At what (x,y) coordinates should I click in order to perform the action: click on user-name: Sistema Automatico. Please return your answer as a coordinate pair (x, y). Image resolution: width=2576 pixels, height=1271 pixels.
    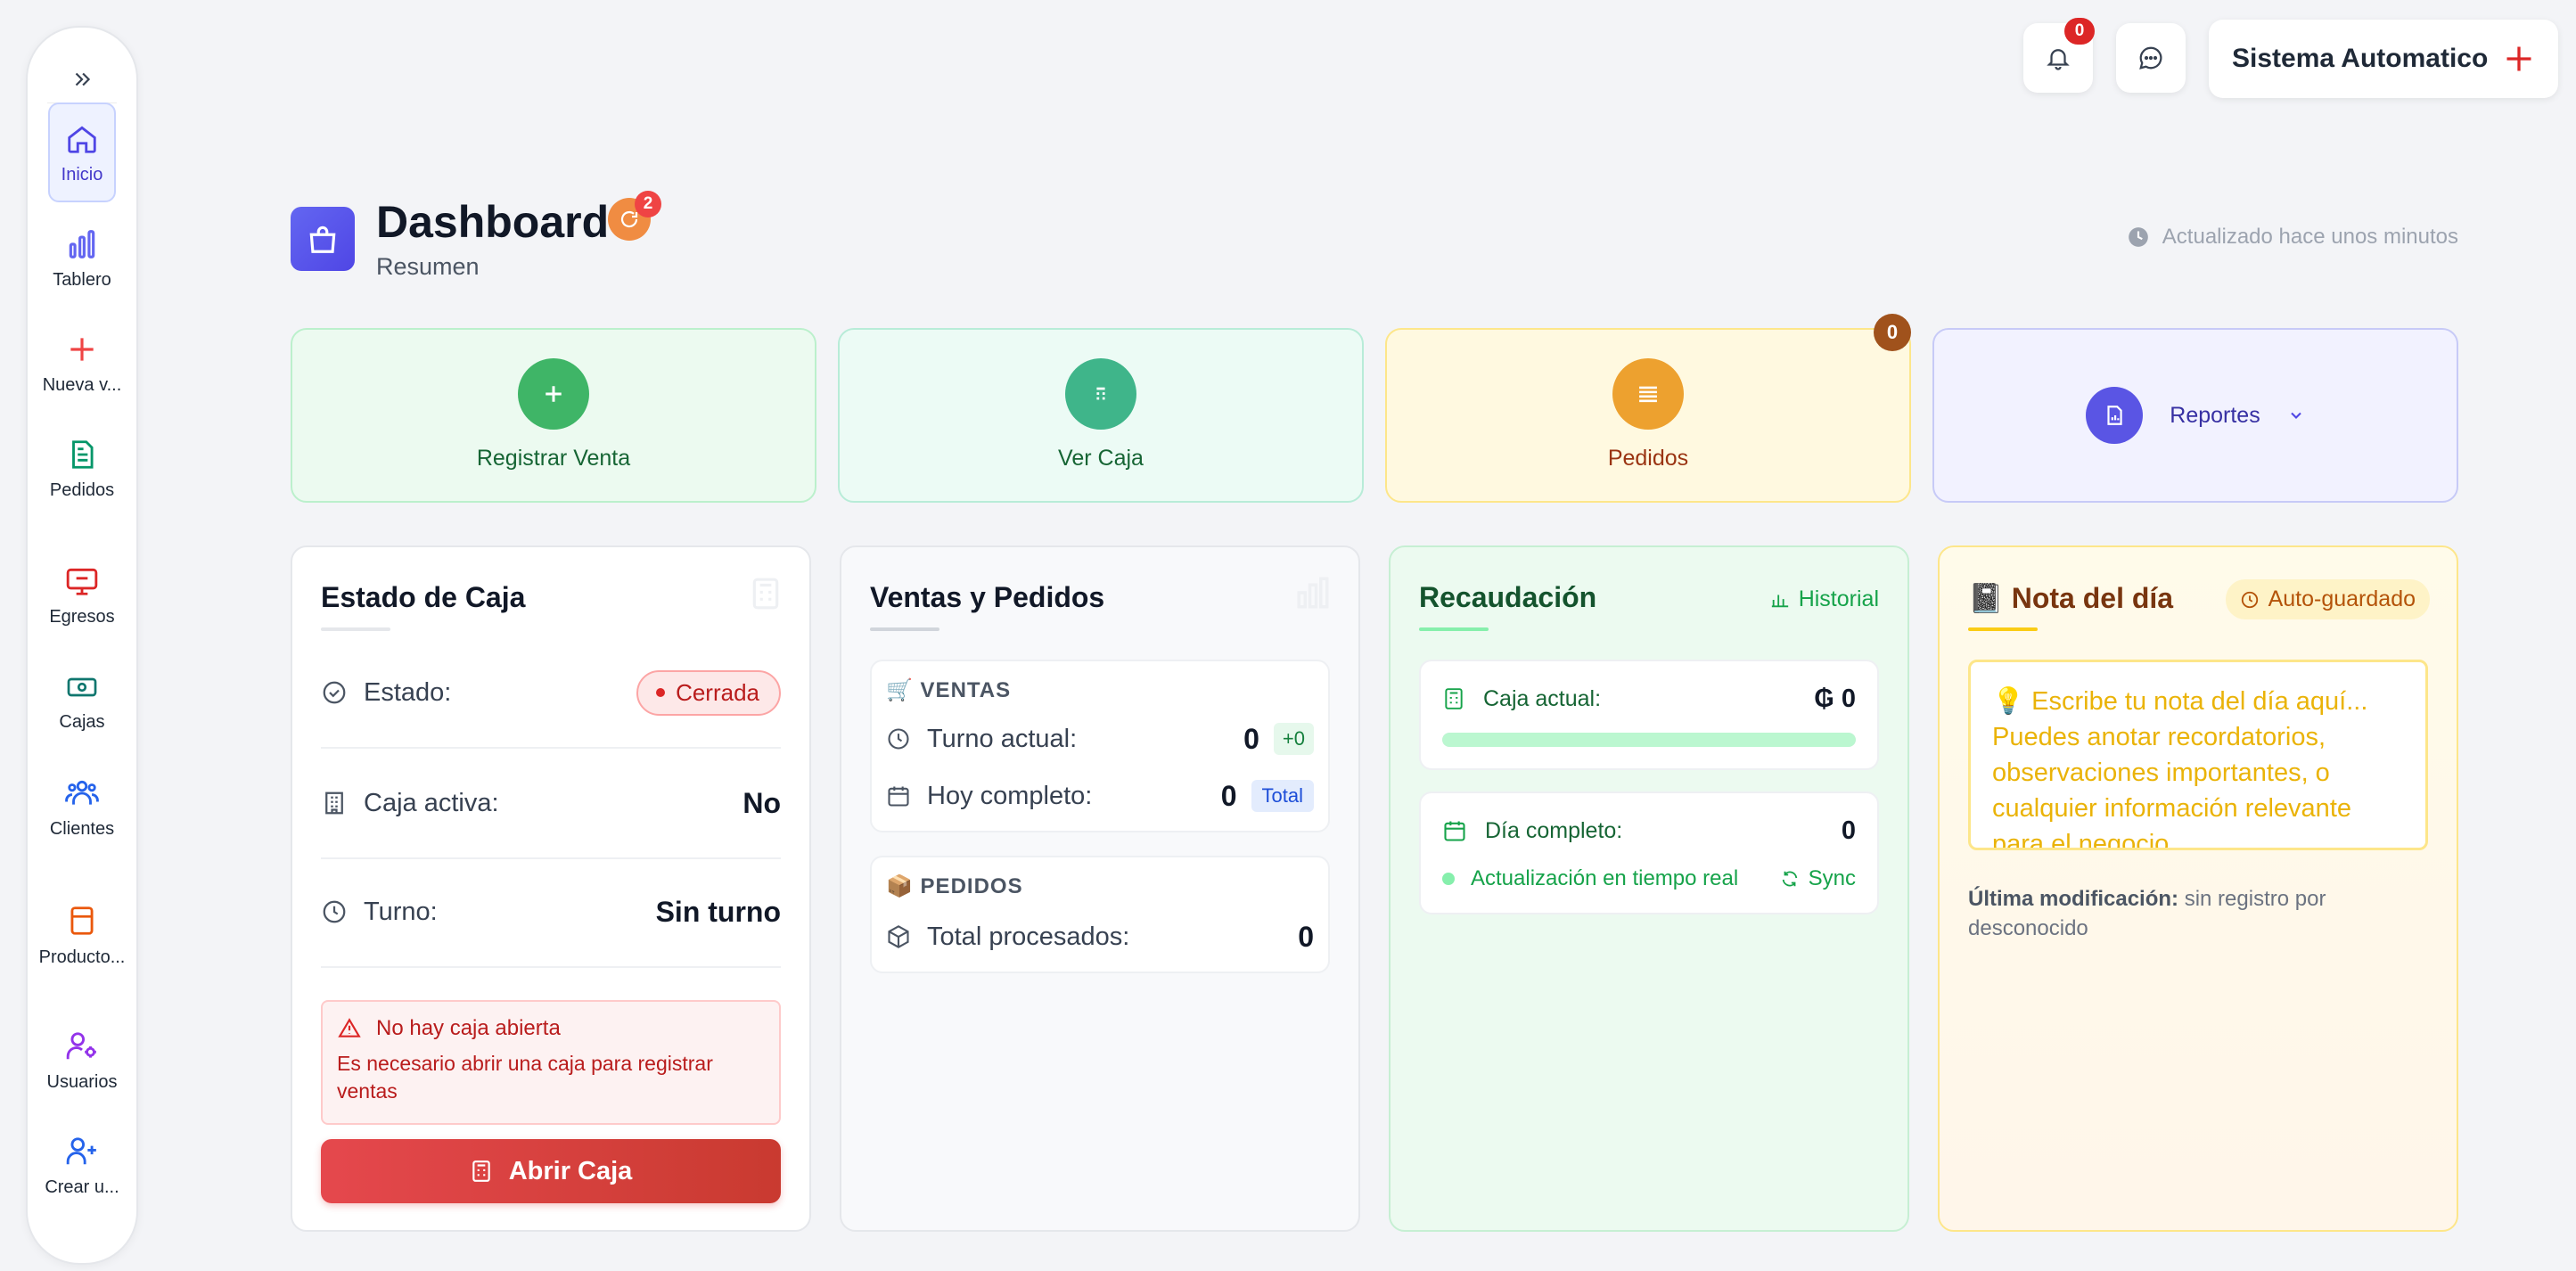
    Looking at the image, I should click on (2361, 58).